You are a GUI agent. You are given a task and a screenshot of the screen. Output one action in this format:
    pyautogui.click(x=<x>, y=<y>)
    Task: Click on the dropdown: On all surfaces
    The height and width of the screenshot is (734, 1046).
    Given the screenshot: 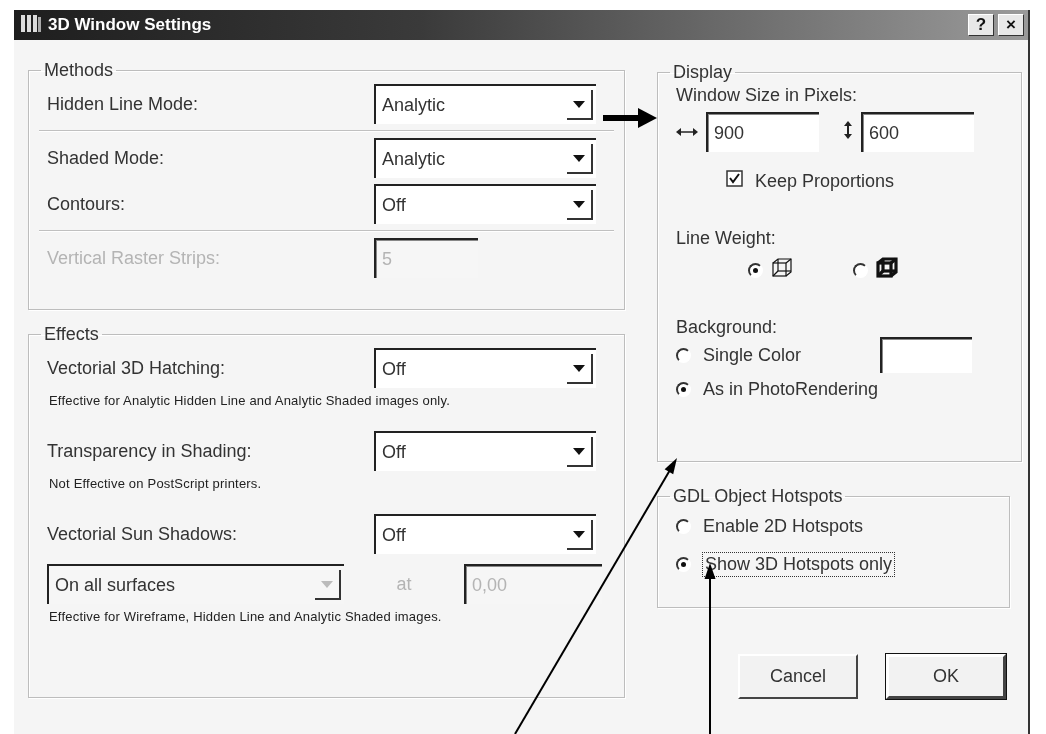 What is the action you would take?
    pyautogui.click(x=195, y=584)
    